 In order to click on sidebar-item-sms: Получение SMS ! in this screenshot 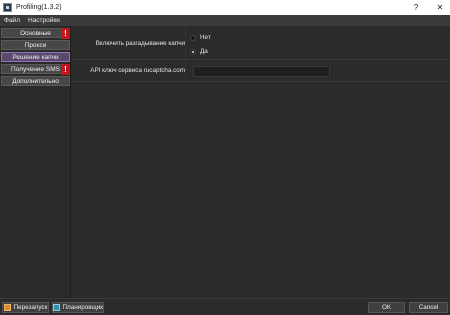, I will do `click(35, 69)`.